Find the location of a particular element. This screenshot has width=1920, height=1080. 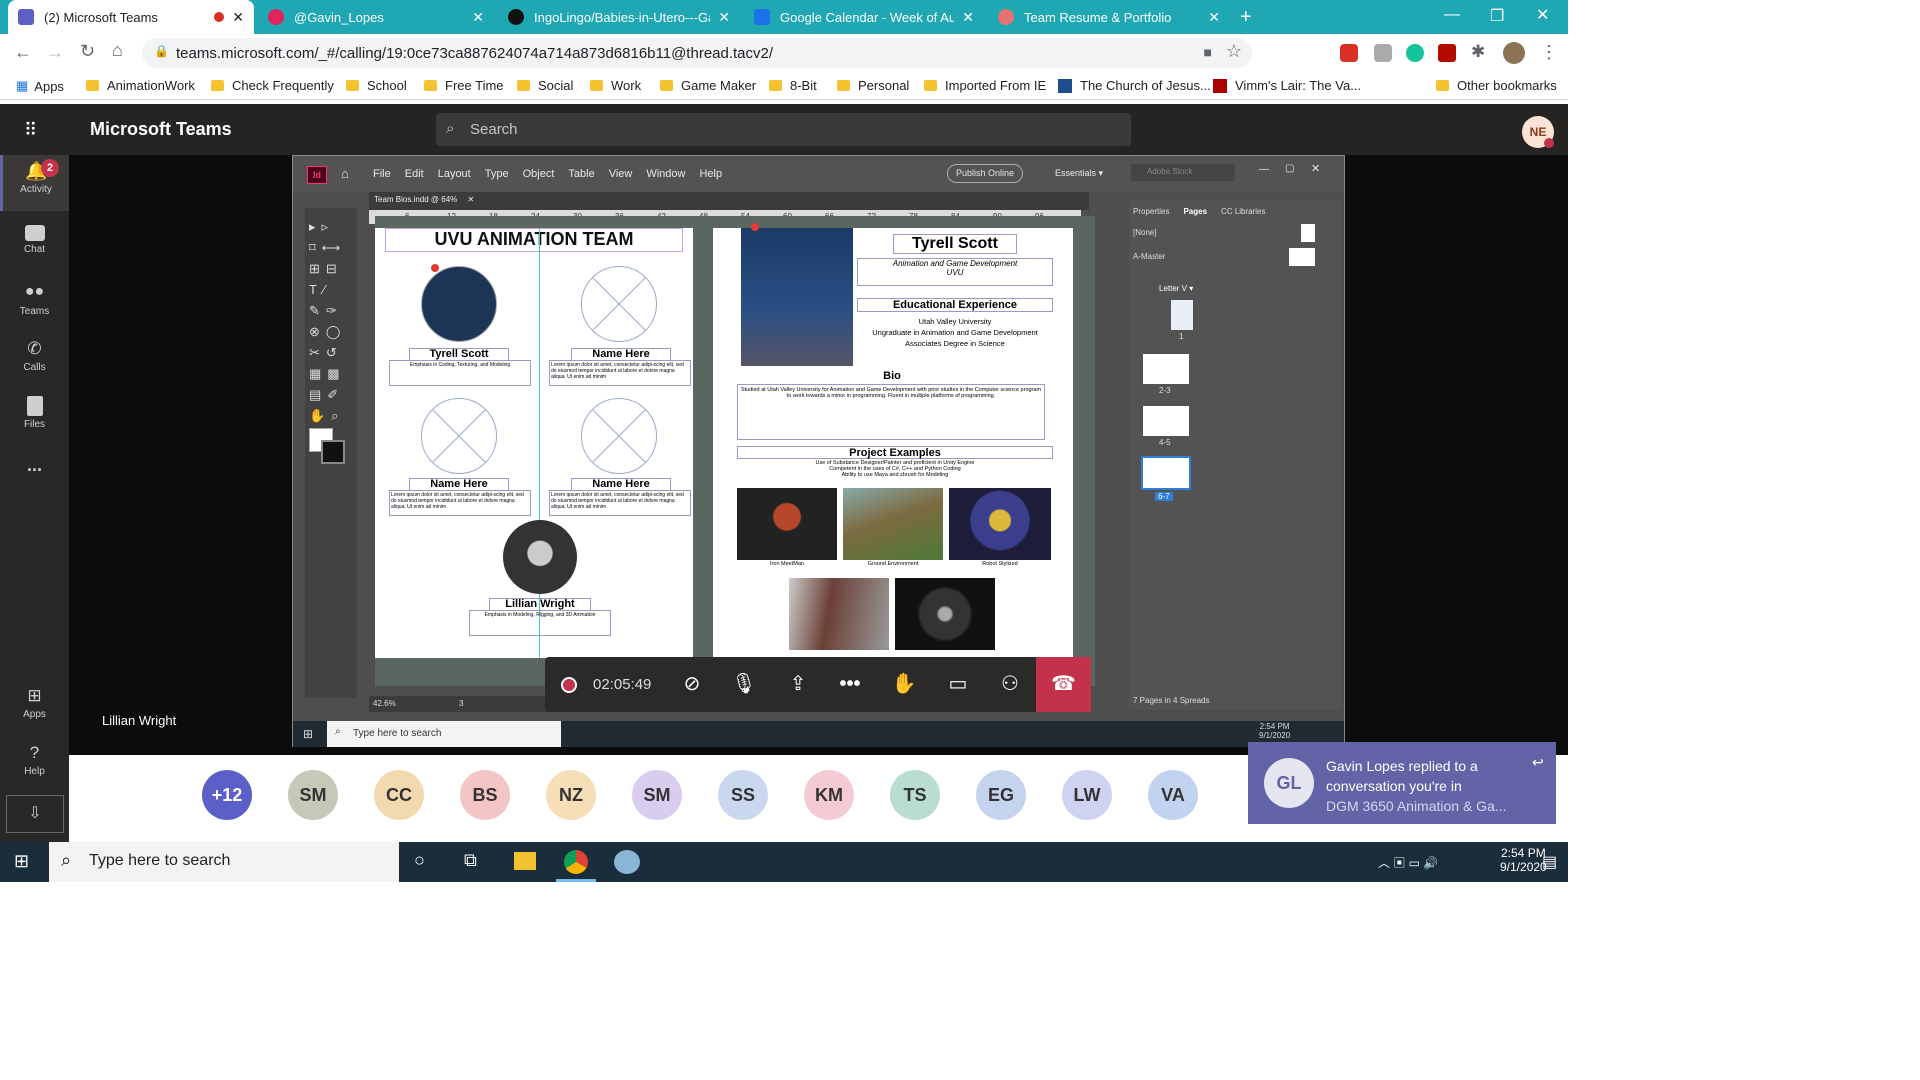

document-tab: Team Bios.indd @ 64% ✕ is located at coordinates (424, 199).